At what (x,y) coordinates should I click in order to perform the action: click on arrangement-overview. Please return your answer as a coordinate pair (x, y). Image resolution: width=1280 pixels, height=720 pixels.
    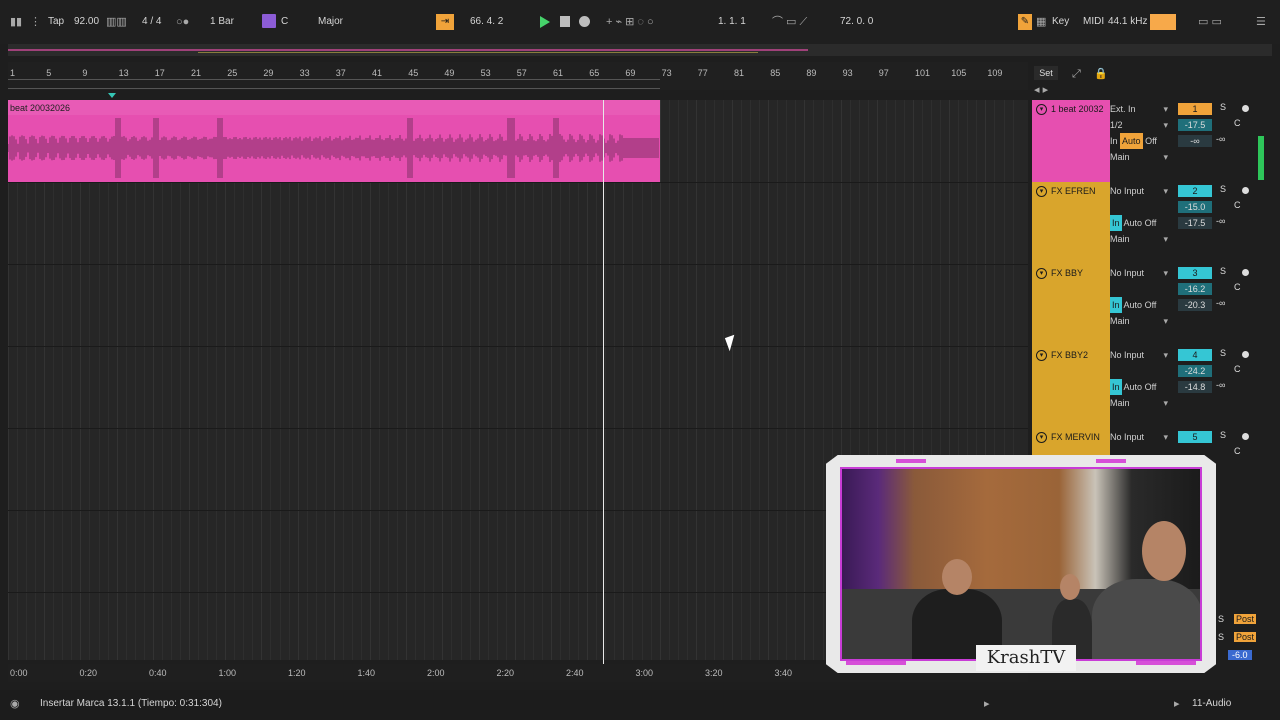
    Looking at the image, I should click on (640, 50).